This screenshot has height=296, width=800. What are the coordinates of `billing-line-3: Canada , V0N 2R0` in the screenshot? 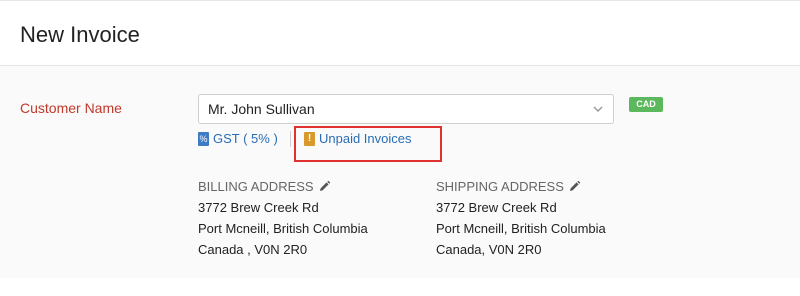 It's located at (253, 249).